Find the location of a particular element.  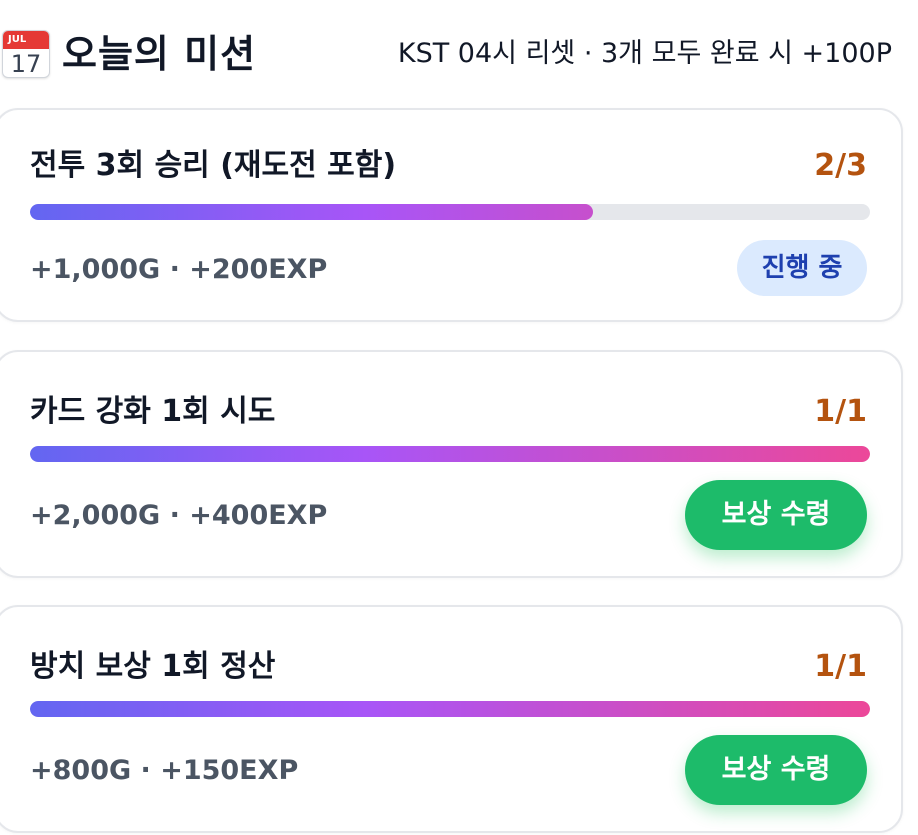

mission-reward: +800G · +150EXP is located at coordinates (164, 770).